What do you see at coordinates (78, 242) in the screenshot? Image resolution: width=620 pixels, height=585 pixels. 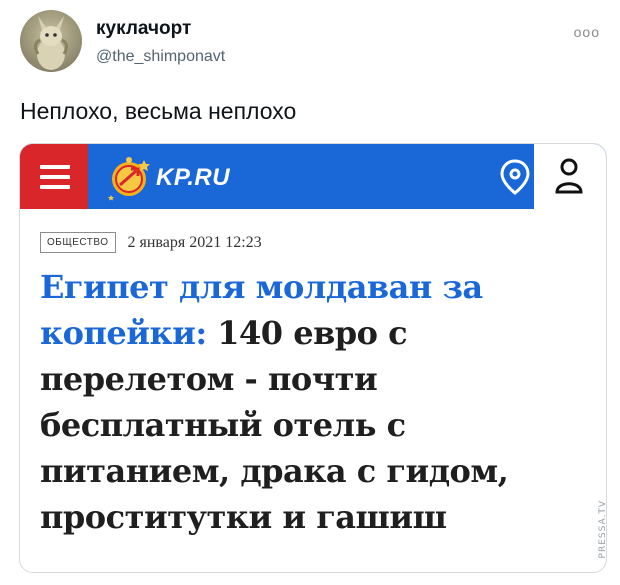 I see `category-badge: ОБЩЕСТВО` at bounding box center [78, 242].